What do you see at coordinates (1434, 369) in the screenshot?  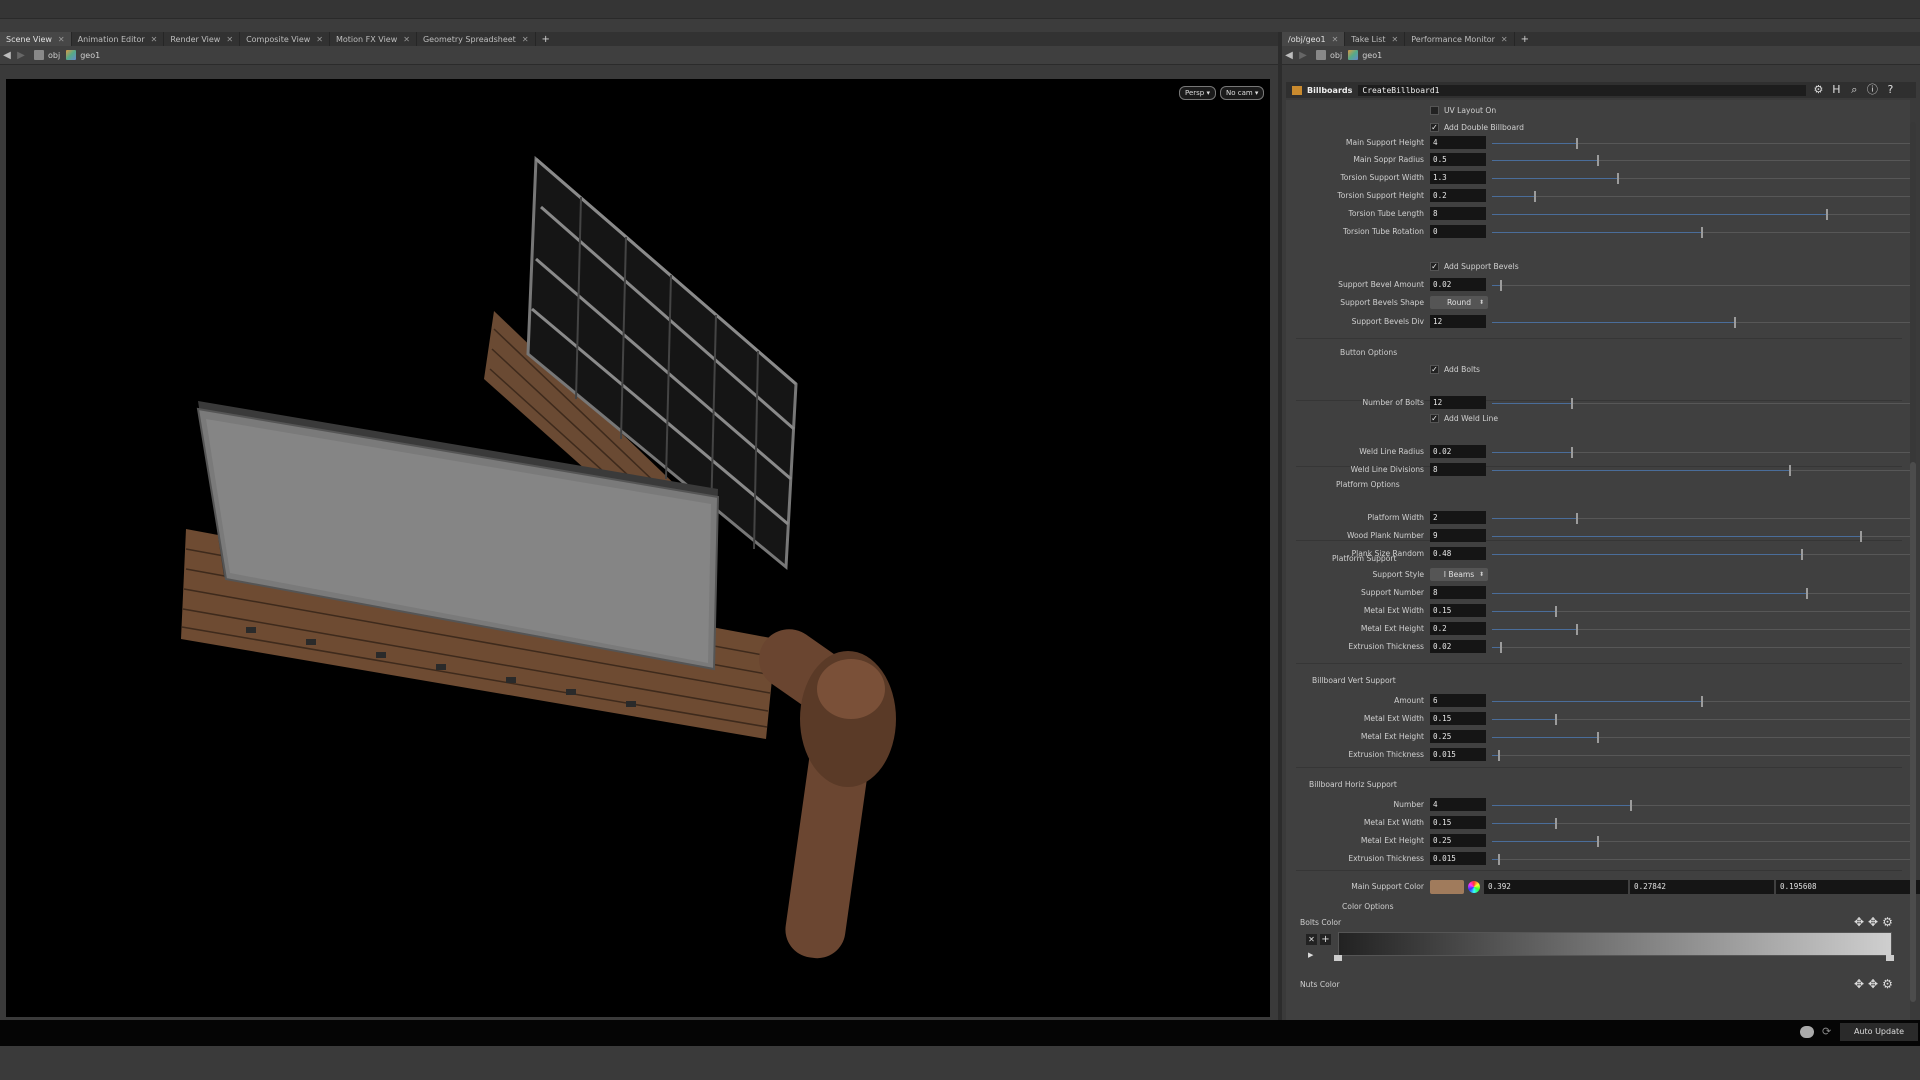 I see `add-bolts-checkbox: ✓` at bounding box center [1434, 369].